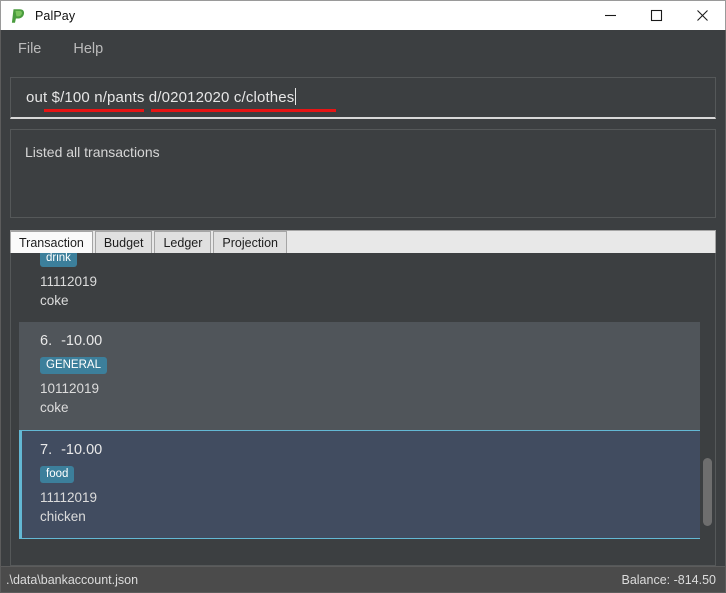 This screenshot has height=593, width=726. I want to click on command-input-box: out $/100 n/pants d/02012020 c/clothes, so click(363, 98).